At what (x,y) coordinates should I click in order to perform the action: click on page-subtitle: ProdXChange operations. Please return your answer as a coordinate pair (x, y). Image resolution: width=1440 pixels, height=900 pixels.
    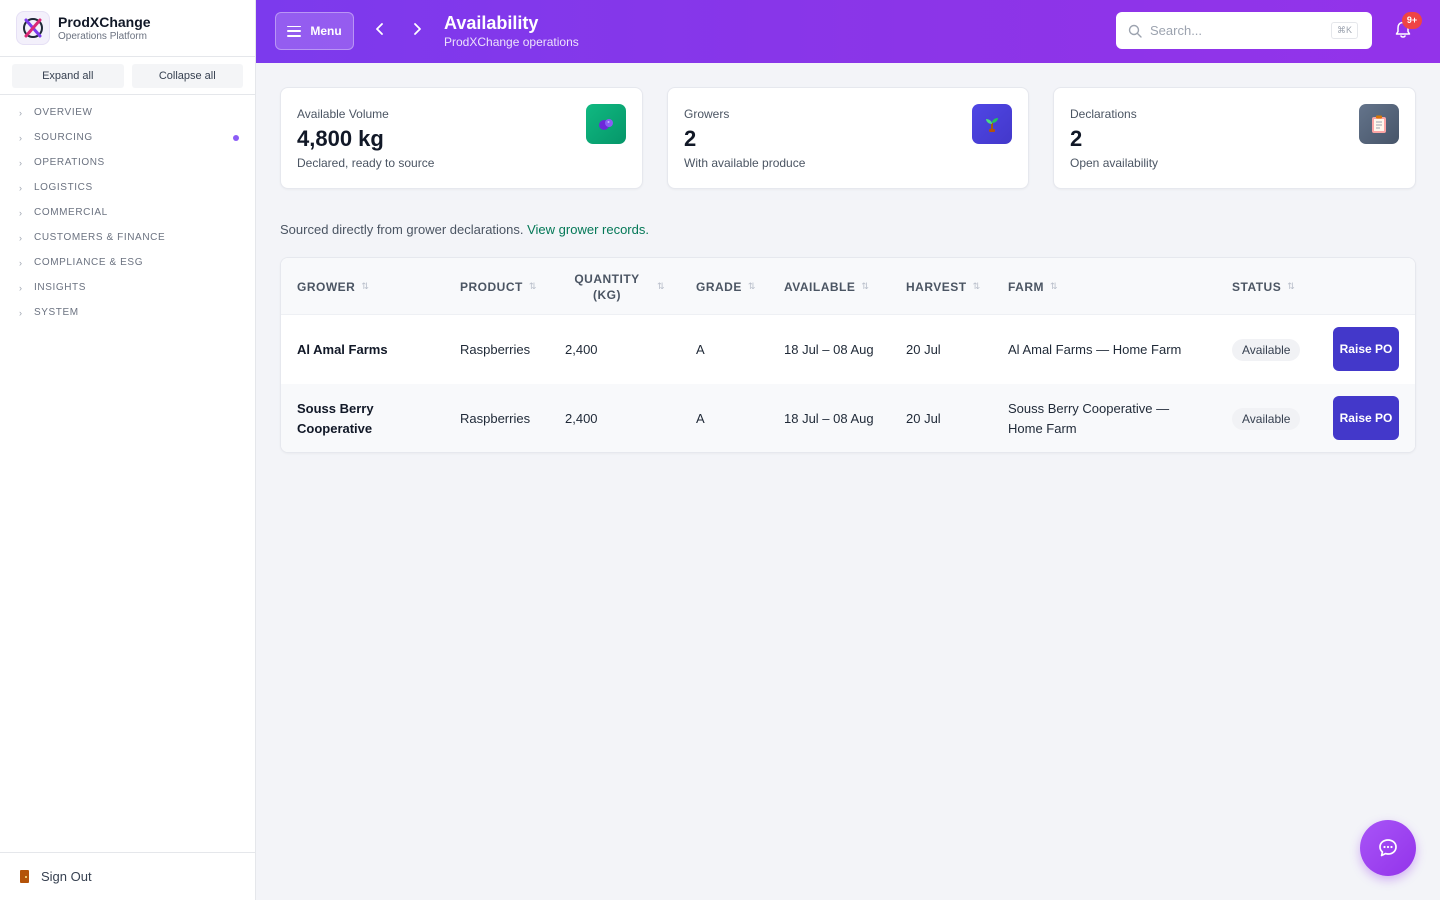
    Looking at the image, I should click on (511, 42).